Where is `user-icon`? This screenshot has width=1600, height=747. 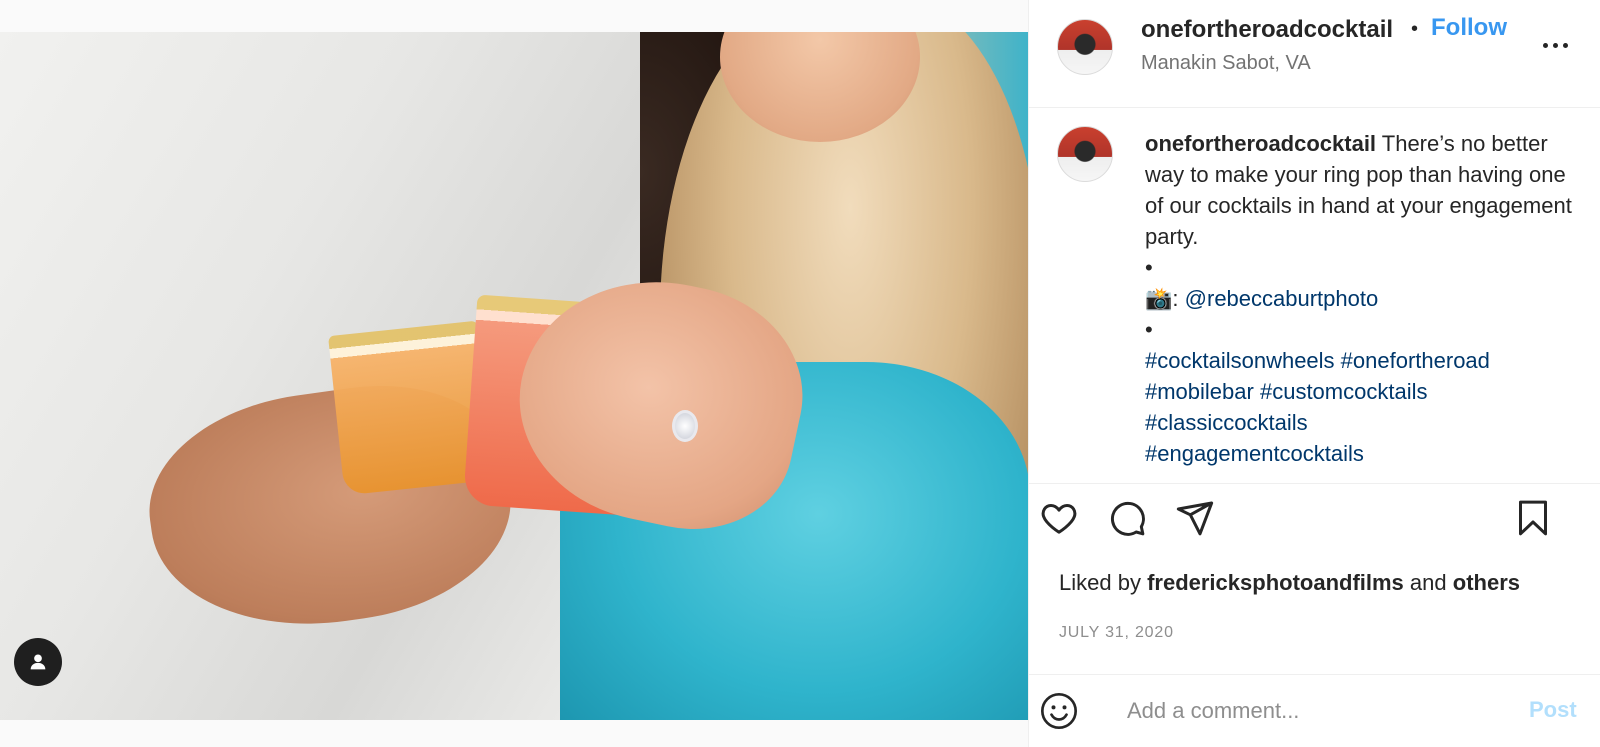
user-icon is located at coordinates (38, 662).